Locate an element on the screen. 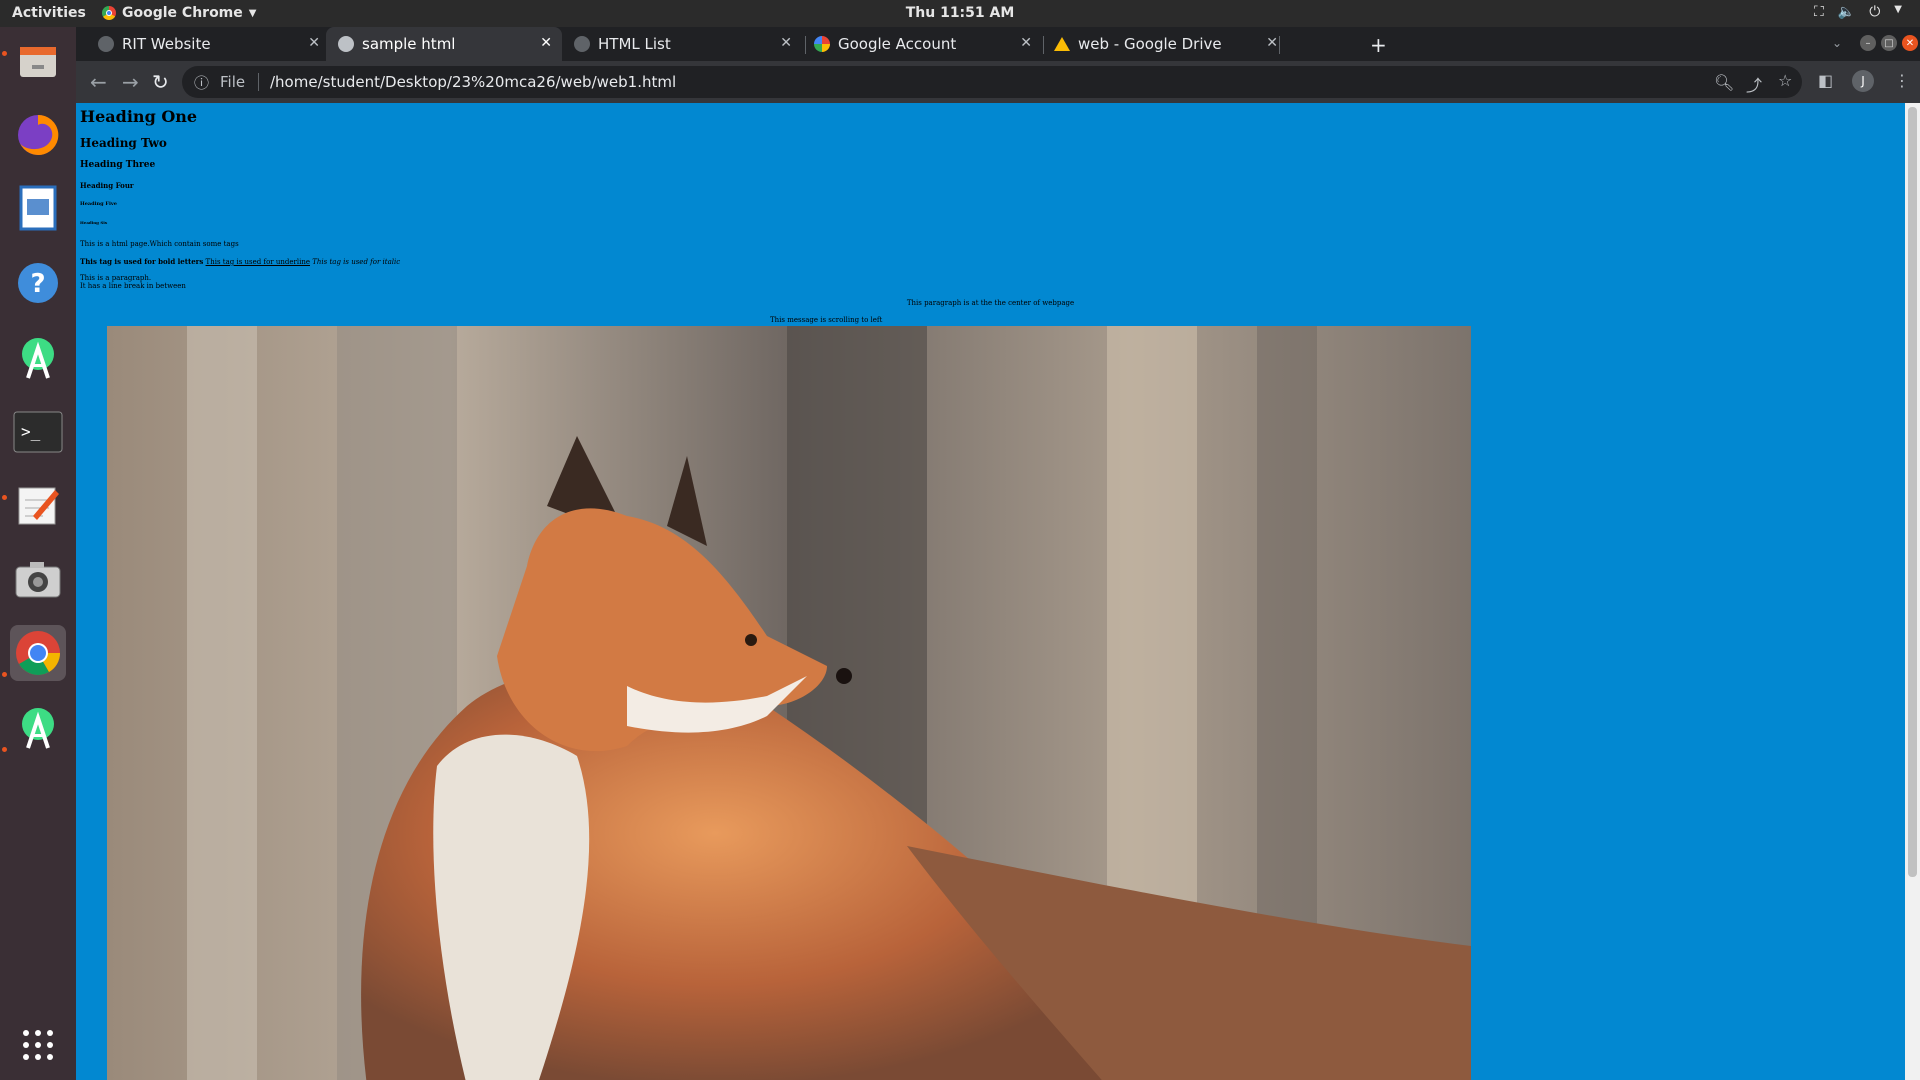 The image size is (1920, 1080). heading-two: Heading Two is located at coordinates (123, 143).